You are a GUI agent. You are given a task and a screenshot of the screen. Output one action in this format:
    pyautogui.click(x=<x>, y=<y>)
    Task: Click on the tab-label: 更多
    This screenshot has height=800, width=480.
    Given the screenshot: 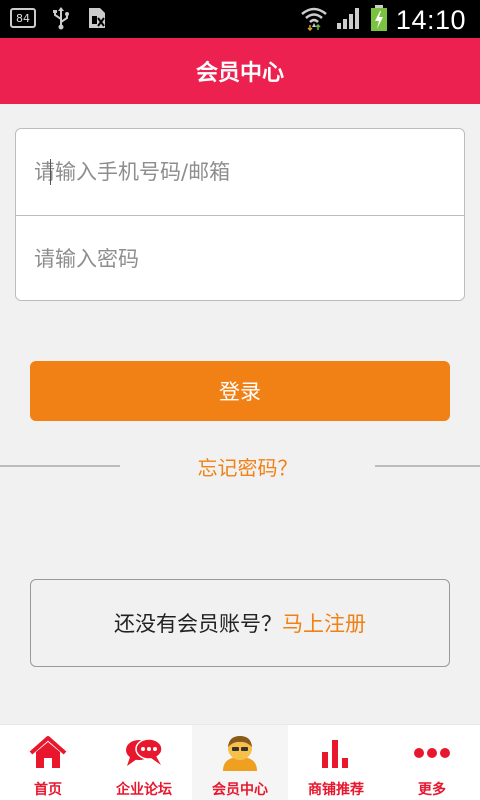 What is the action you would take?
    pyautogui.click(x=432, y=790)
    